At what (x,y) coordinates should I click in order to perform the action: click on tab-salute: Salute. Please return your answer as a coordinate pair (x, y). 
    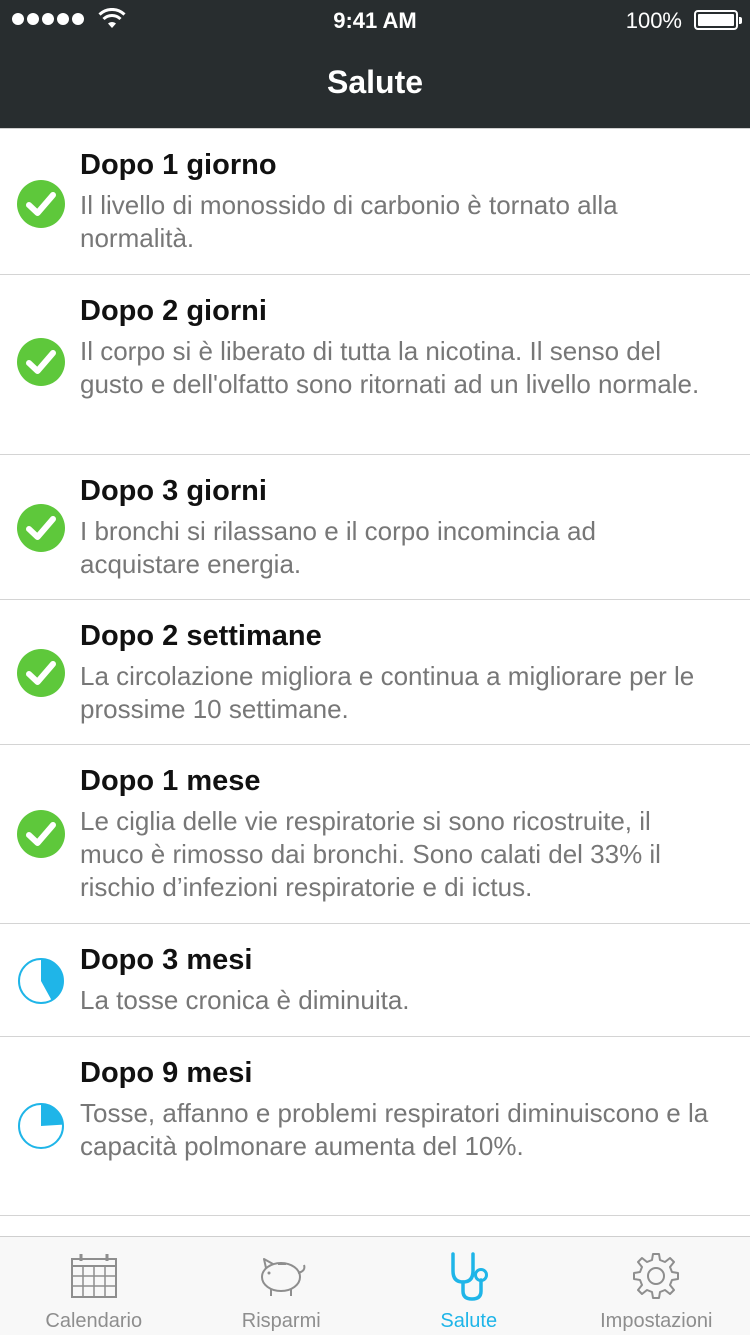
    Looking at the image, I should click on (469, 1286).